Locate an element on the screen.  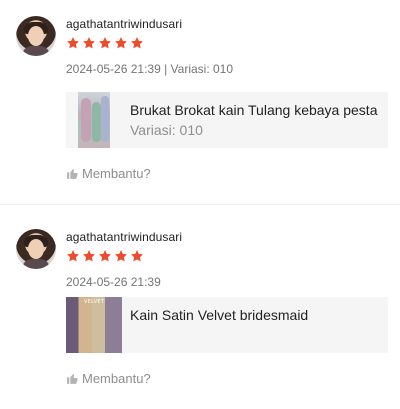
review-meta: 2024-05-26 21:39 is located at coordinates (113, 282).